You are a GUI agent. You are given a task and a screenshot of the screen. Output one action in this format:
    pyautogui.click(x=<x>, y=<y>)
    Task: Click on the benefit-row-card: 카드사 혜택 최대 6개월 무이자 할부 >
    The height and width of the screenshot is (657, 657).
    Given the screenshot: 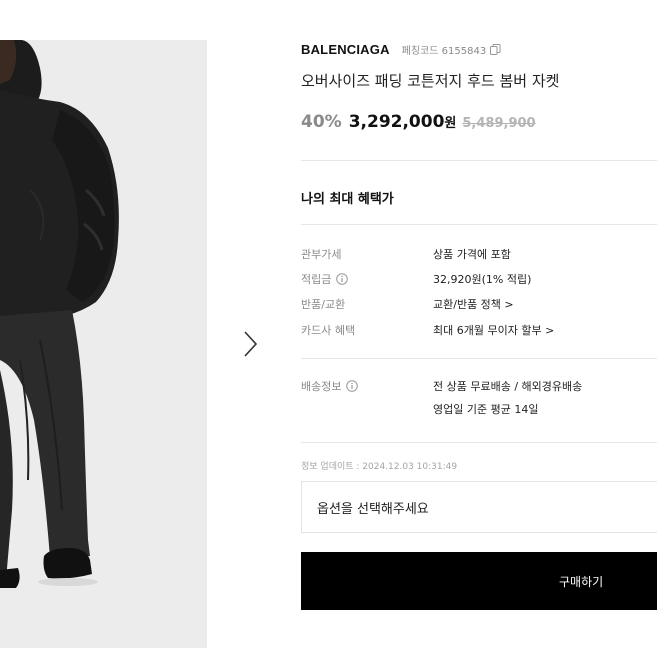 What is the action you would take?
    pyautogui.click(x=479, y=330)
    